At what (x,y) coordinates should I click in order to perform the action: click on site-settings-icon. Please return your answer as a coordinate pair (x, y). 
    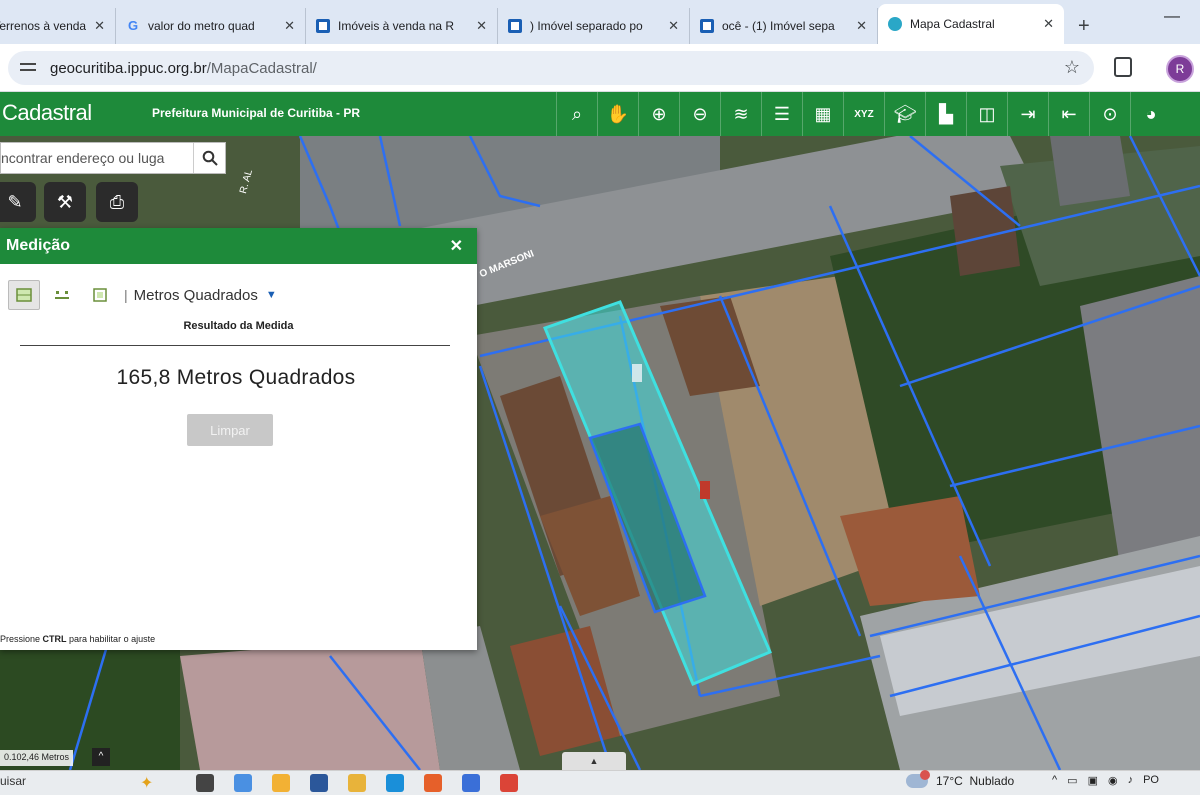
    Looking at the image, I should click on (29, 68).